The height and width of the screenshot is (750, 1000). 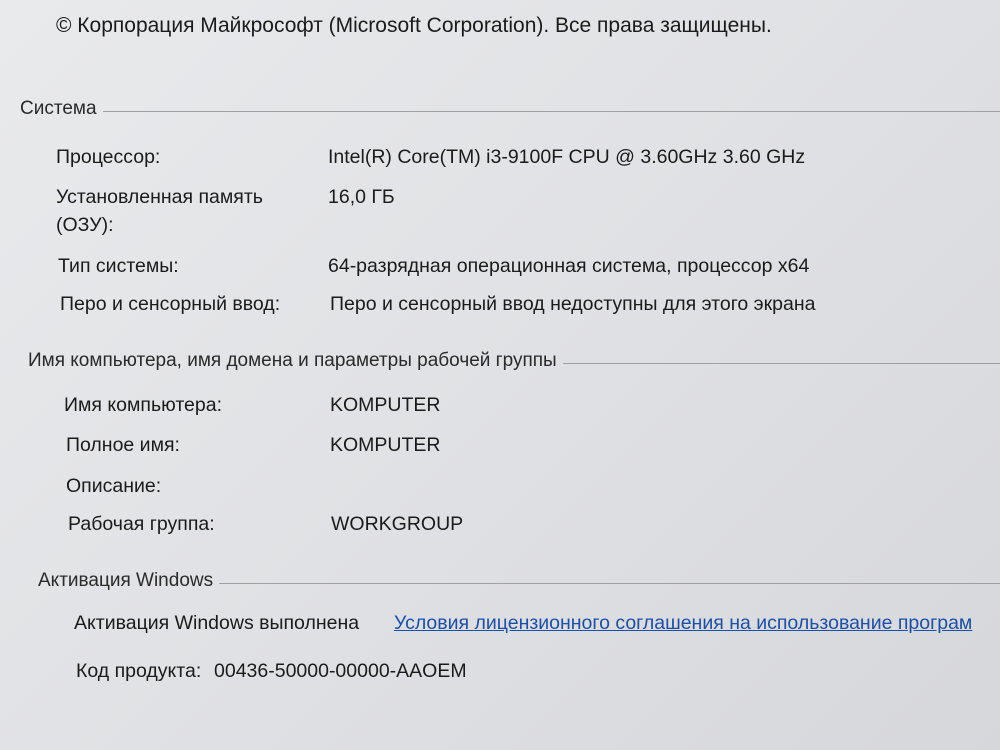 What do you see at coordinates (510, 109) in the screenshot?
I see `system-group-header: Система` at bounding box center [510, 109].